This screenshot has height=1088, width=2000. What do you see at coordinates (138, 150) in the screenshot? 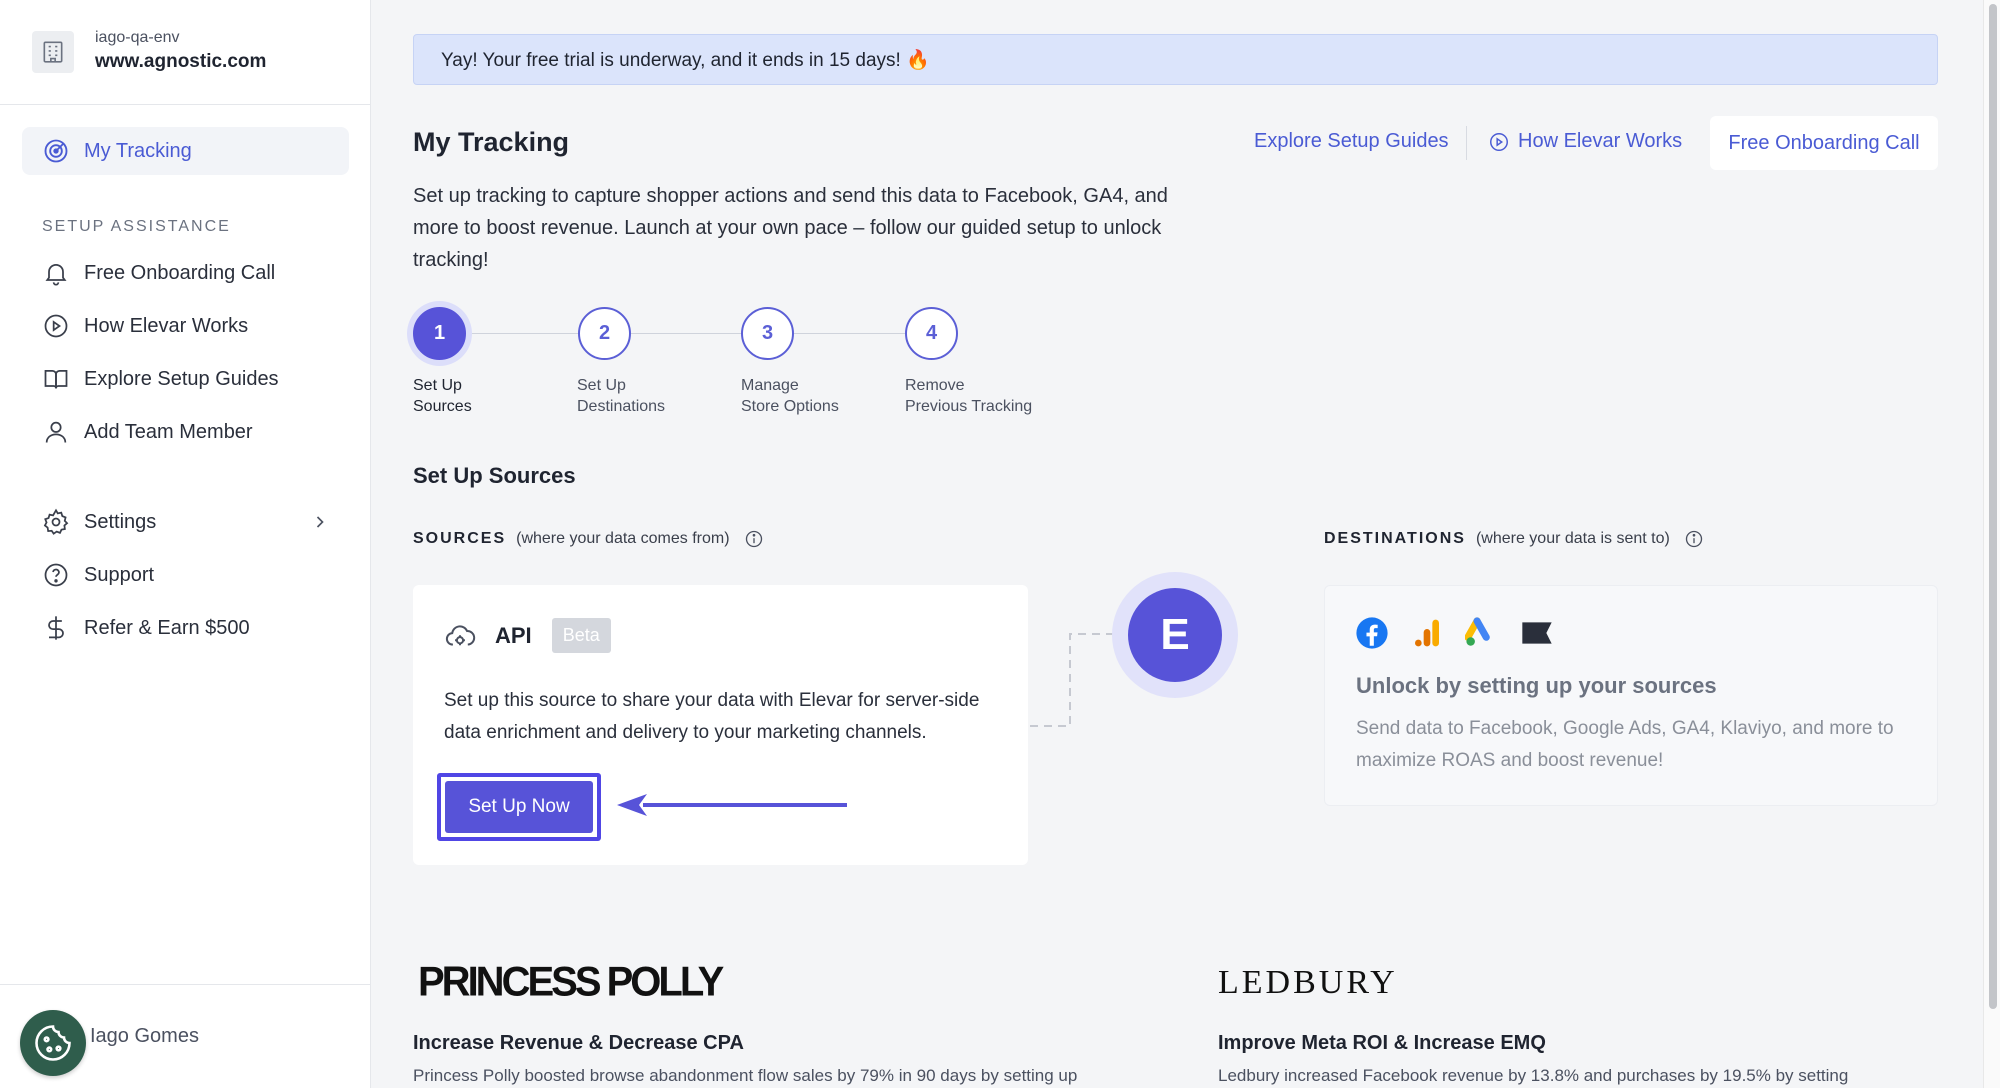
I see `sidebar-item-label: My Tracking` at bounding box center [138, 150].